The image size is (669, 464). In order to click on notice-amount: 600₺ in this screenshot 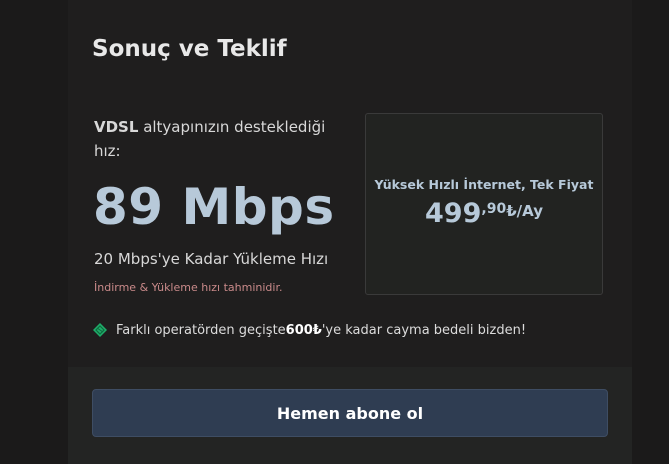, I will do `click(303, 330)`.